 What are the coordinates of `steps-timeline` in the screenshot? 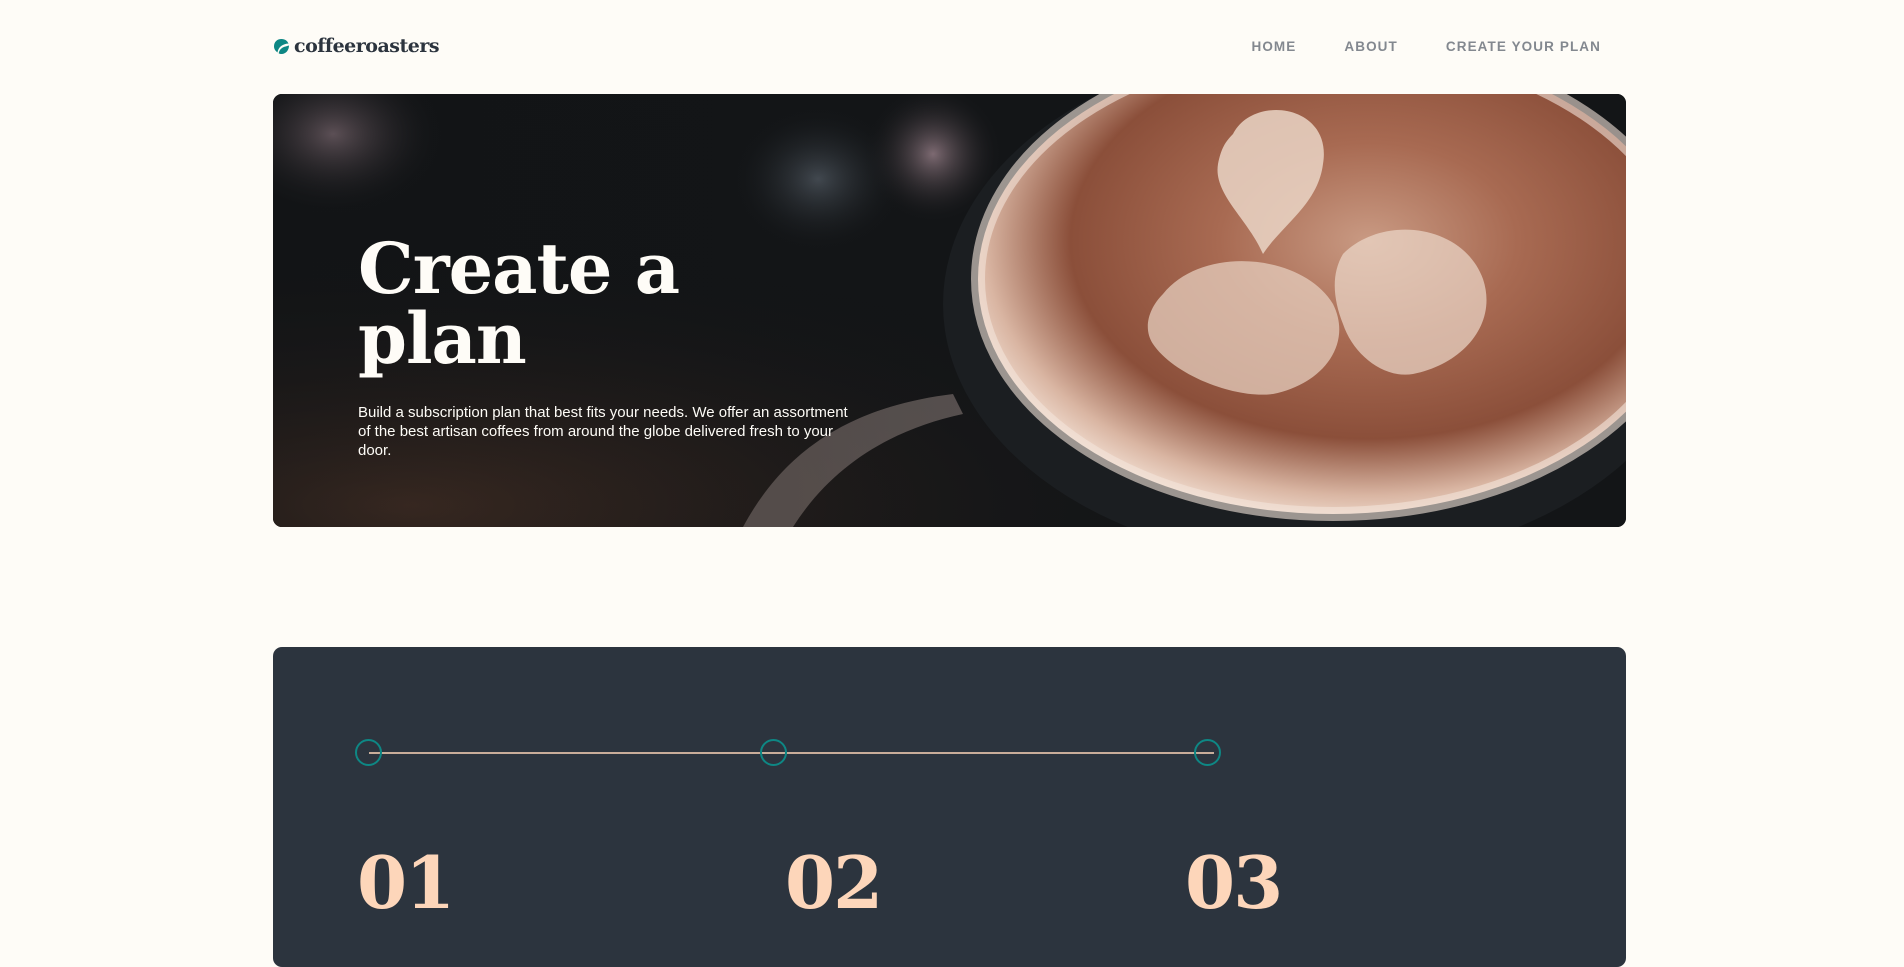 It's located at (790, 753).